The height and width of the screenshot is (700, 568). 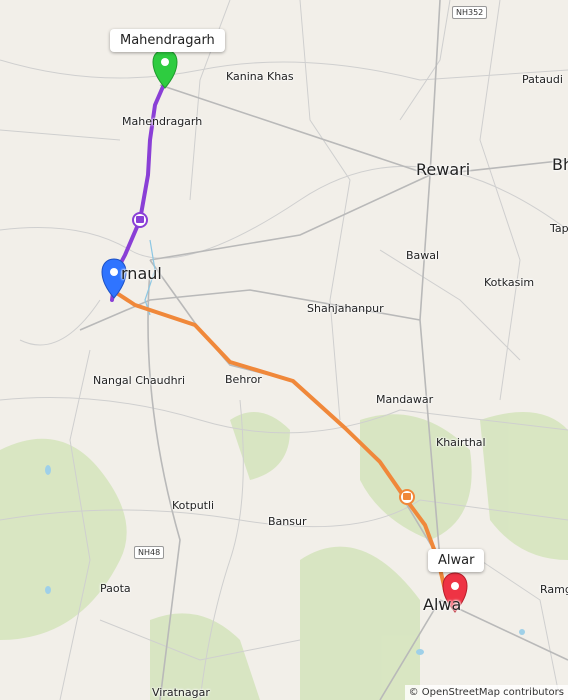 I want to click on town-label-khairthal: Khairthal, so click(x=461, y=442).